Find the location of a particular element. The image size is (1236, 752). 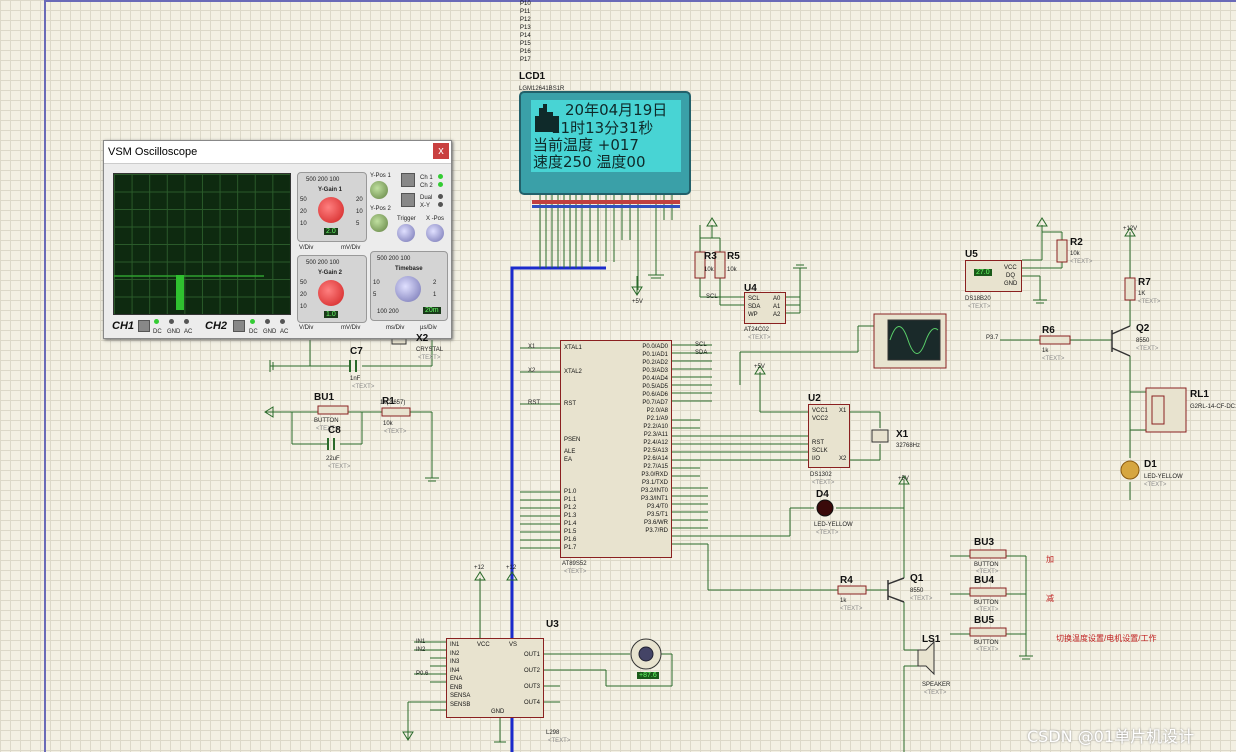

u5-temp-sensor: 27.0 VCC DQ GND is located at coordinates (993, 276).